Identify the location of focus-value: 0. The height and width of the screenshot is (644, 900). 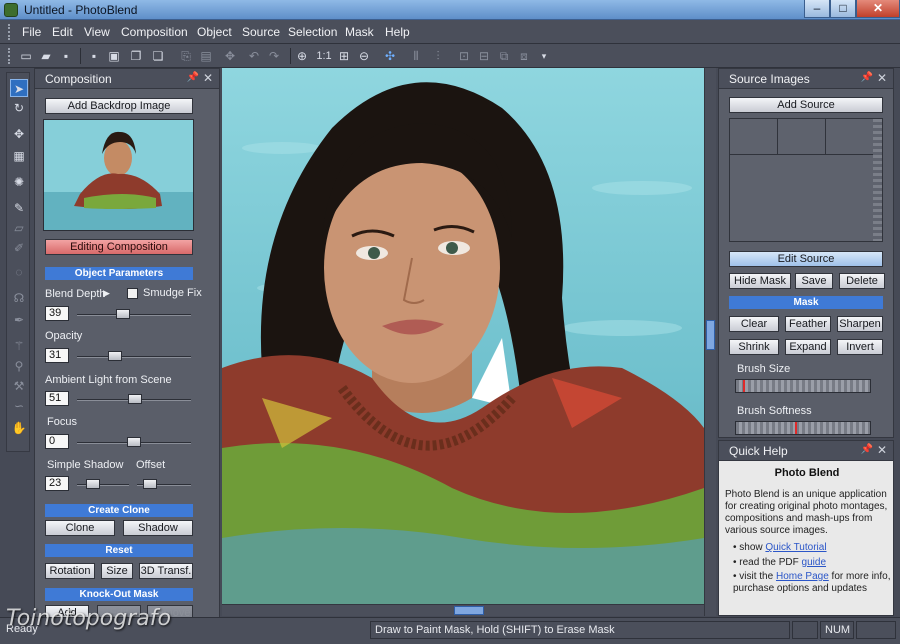
(57, 441).